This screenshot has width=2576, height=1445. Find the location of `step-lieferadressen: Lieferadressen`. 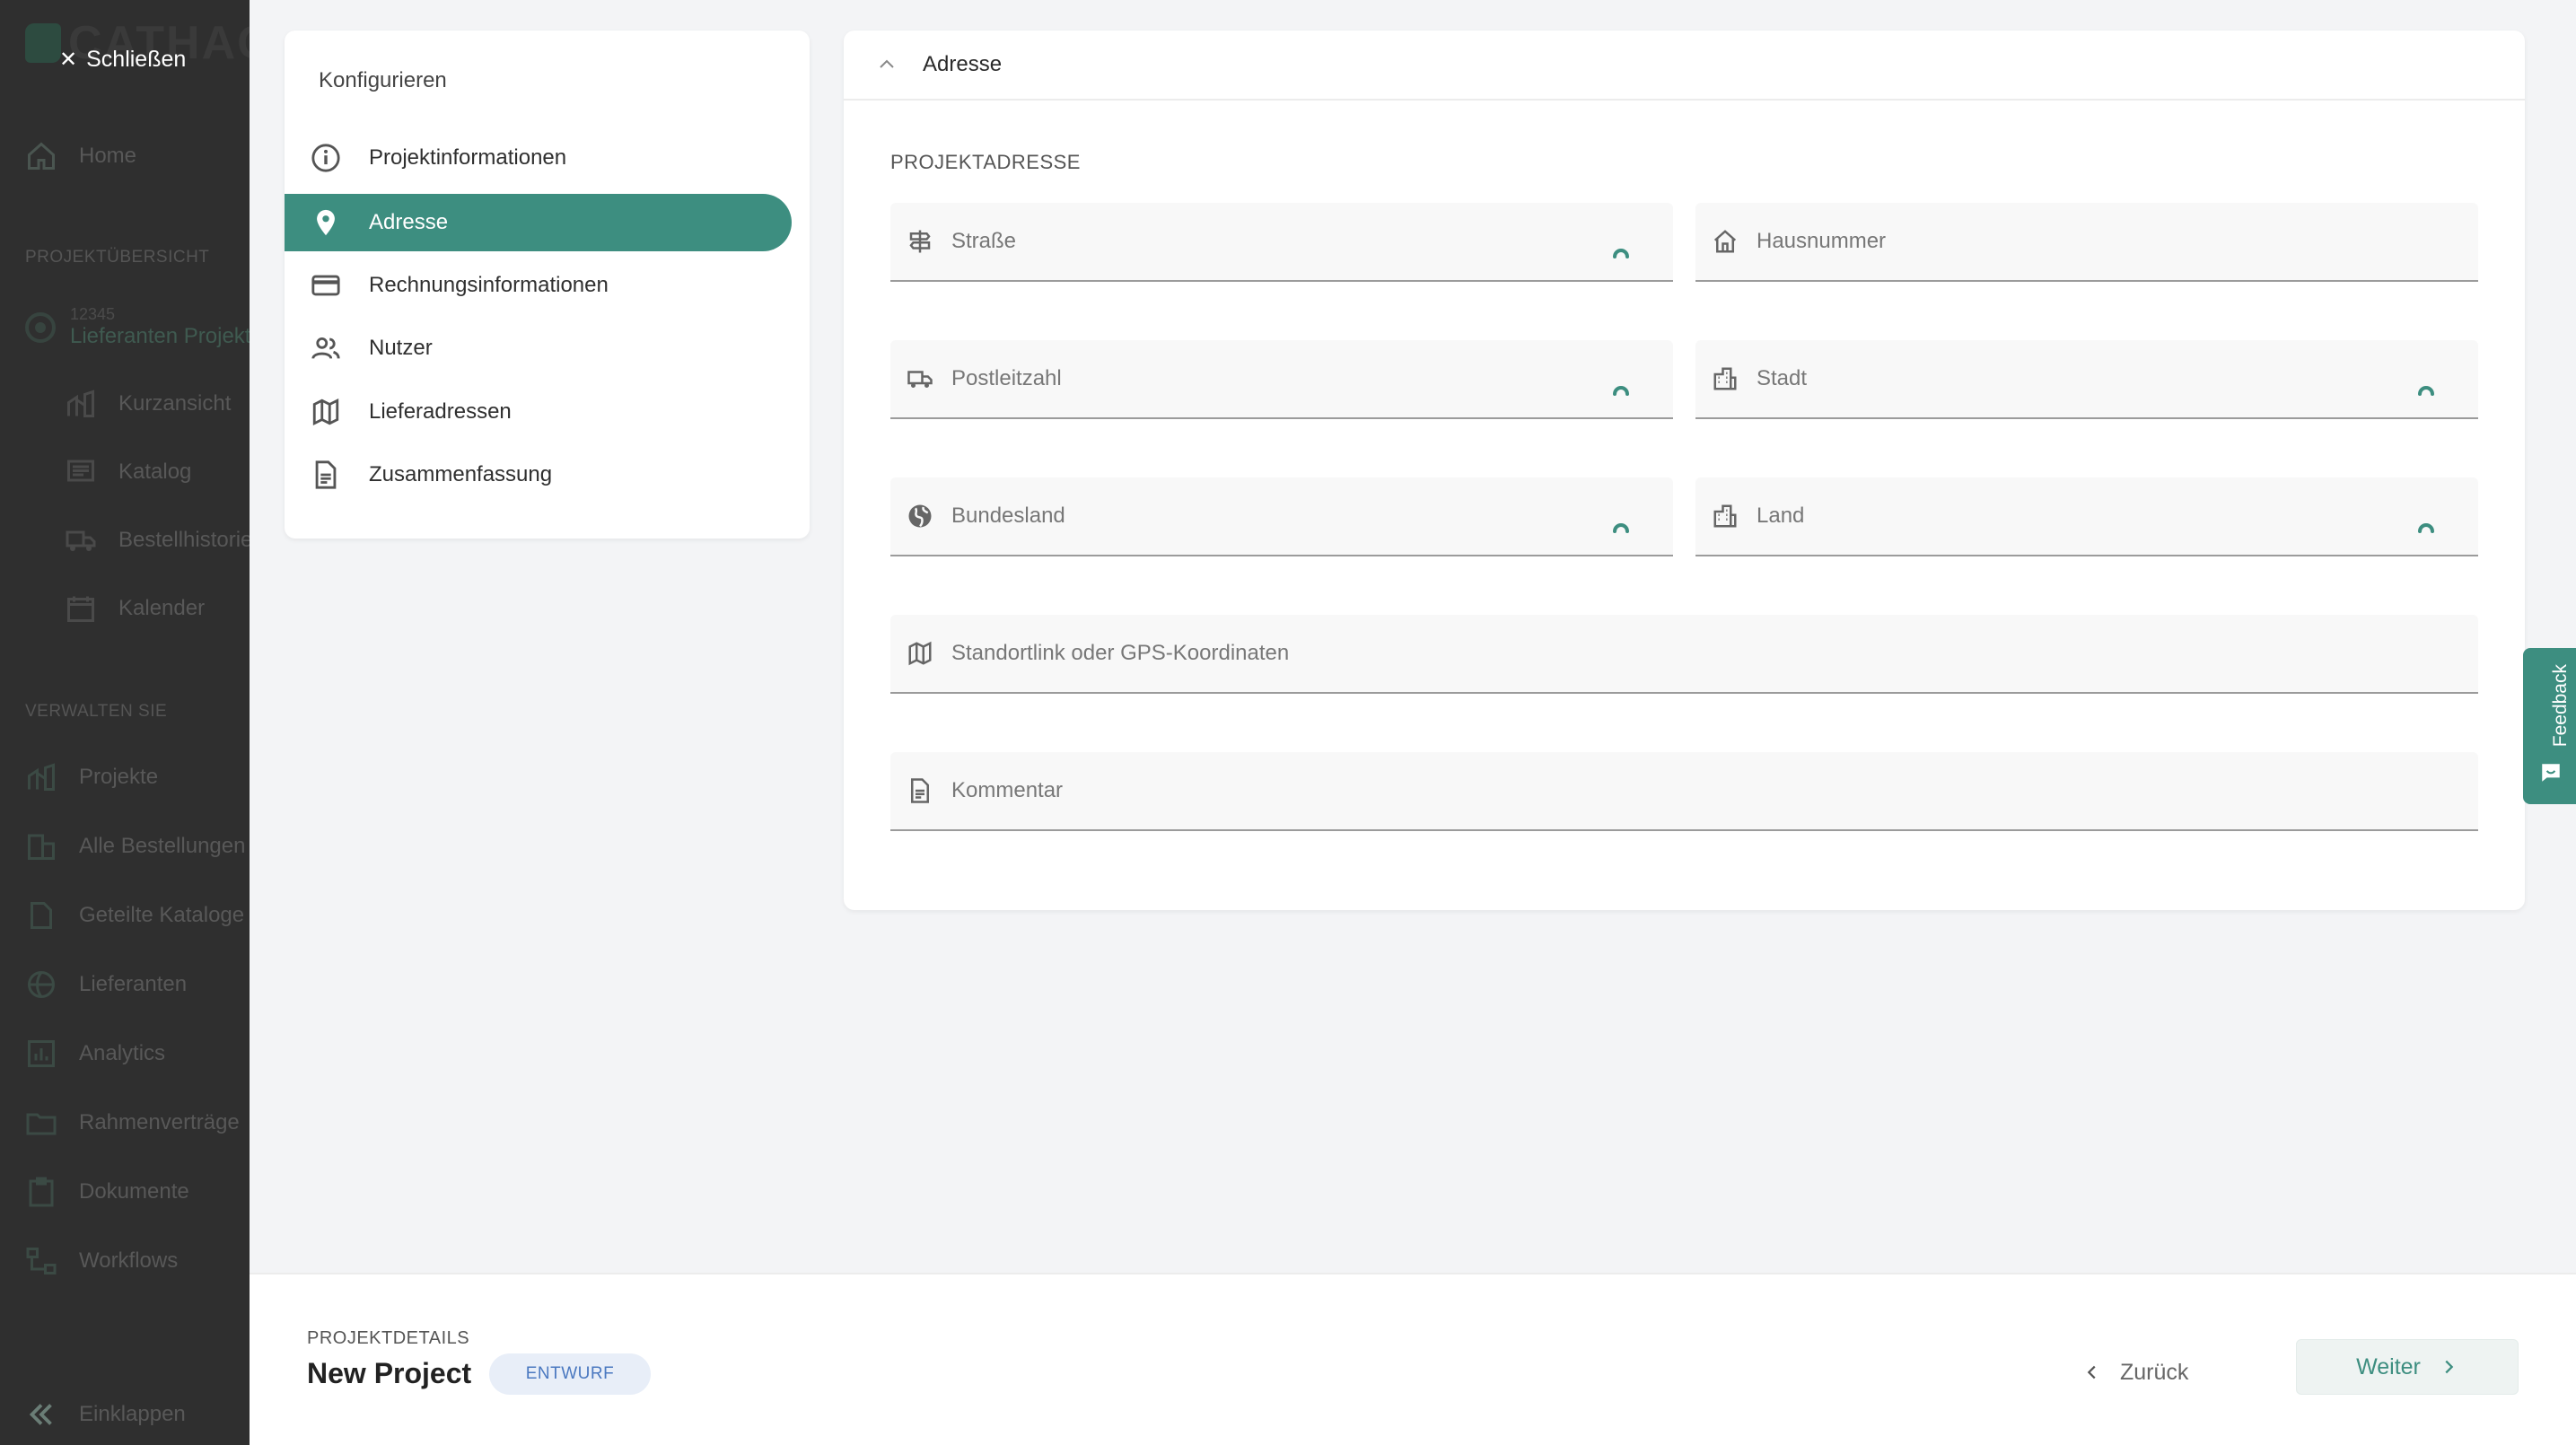

step-lieferadressen: Lieferadressen is located at coordinates (538, 412).